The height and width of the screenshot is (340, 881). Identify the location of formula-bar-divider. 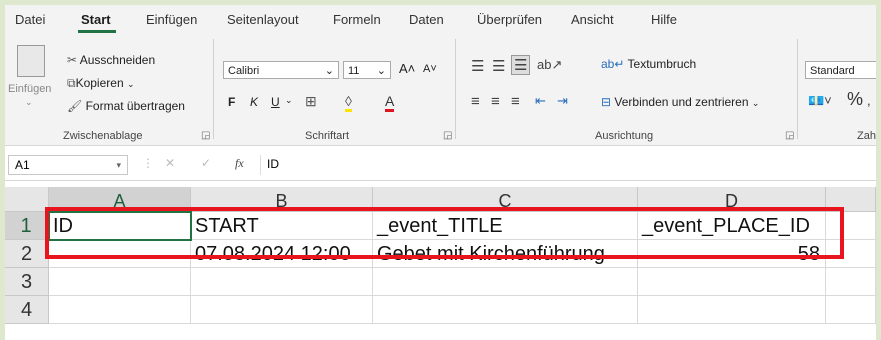
(260, 165).